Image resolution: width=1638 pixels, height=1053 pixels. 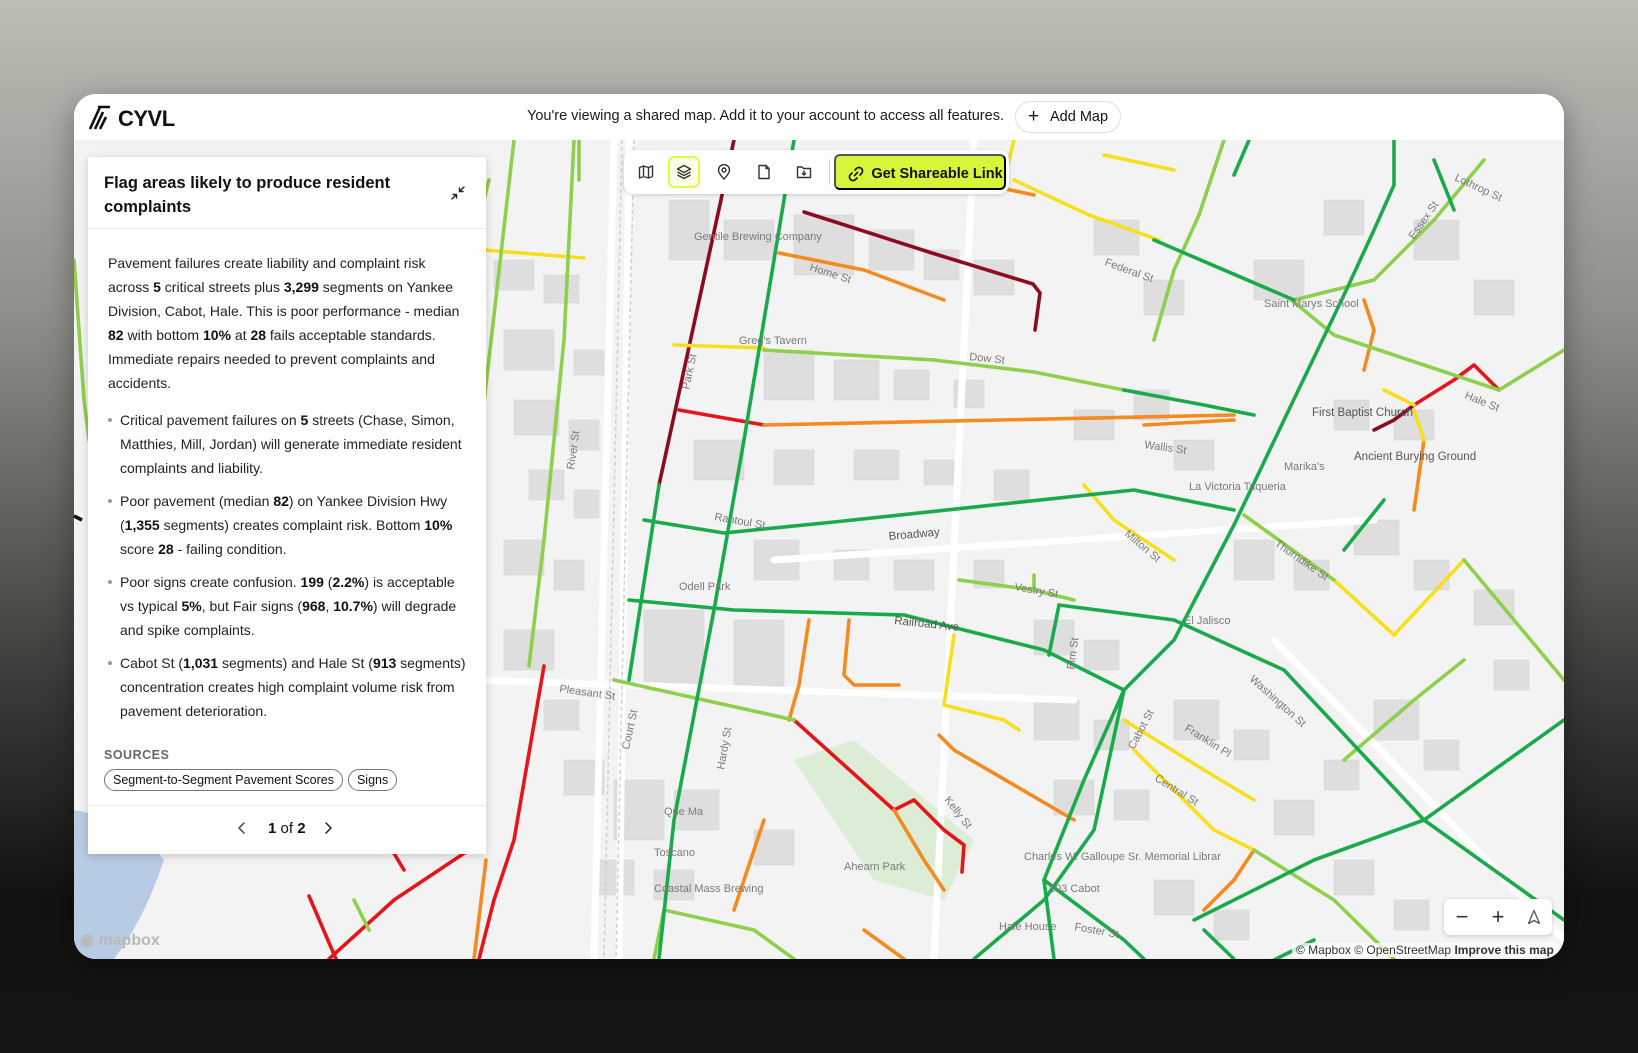 I want to click on folder-download-tool-button, so click(x=804, y=172).